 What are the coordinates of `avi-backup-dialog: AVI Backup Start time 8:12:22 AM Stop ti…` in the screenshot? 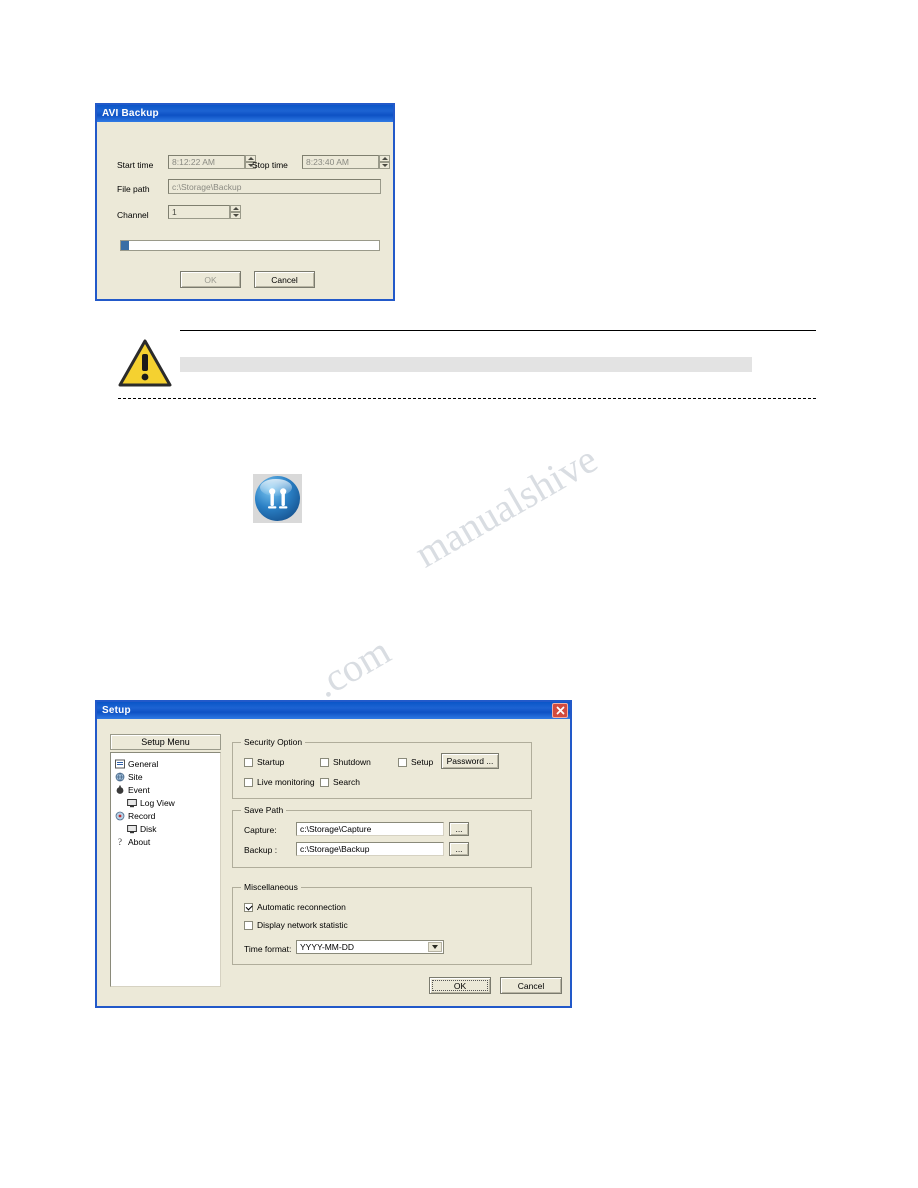 It's located at (245, 202).